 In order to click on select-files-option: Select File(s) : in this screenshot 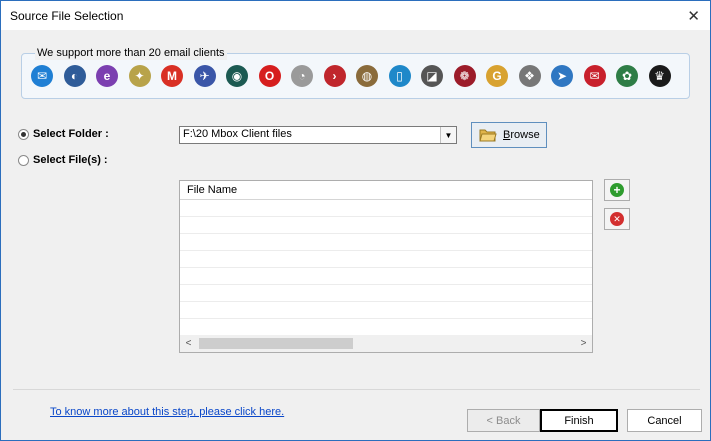, I will do `click(63, 160)`.